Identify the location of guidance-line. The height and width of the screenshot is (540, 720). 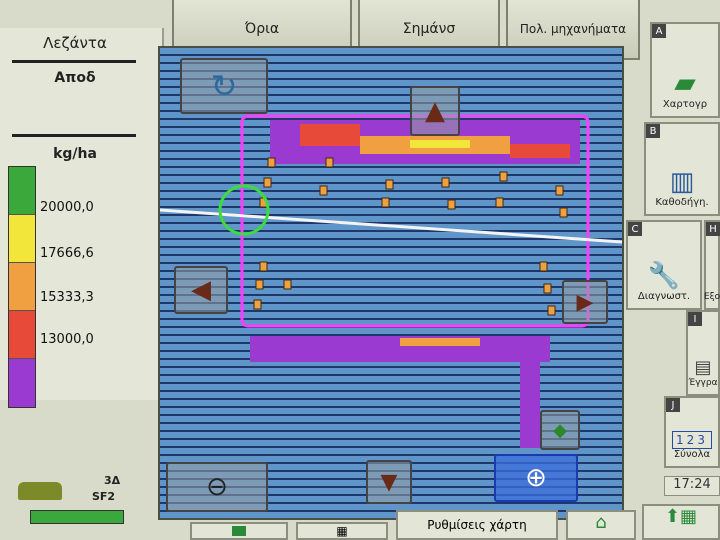
(391, 226).